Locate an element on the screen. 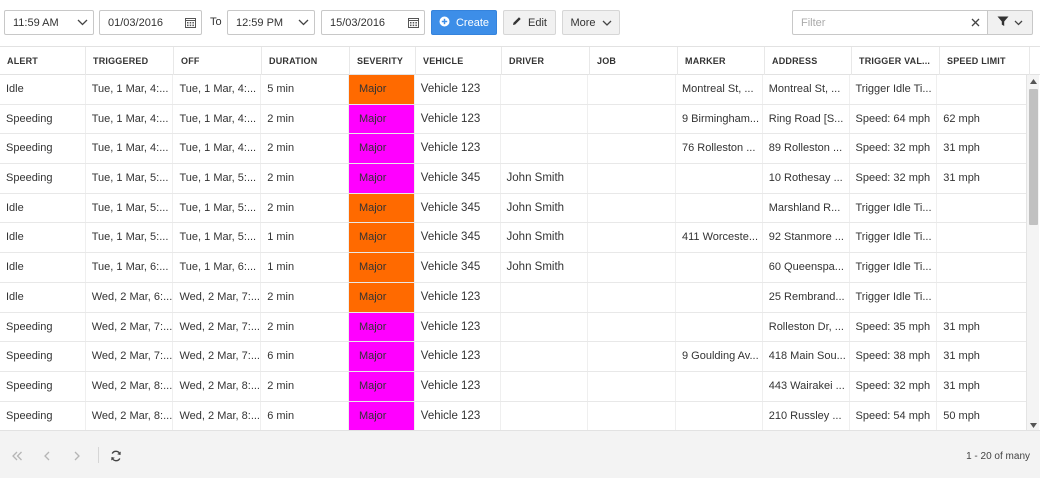  column-header-severity: SEVERITY is located at coordinates (383, 61).